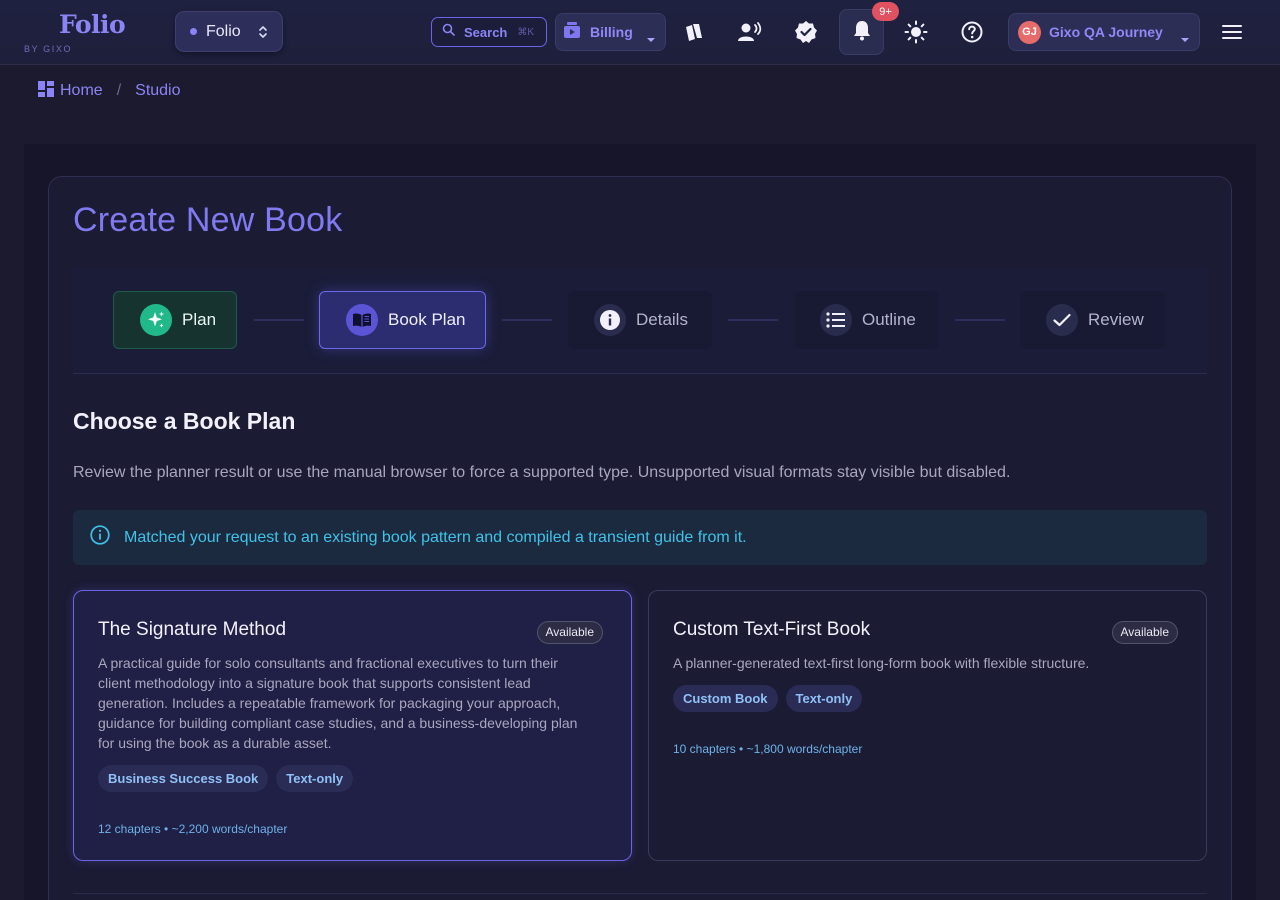  I want to click on wizard-stepper: Plan Book Plan Details Outline Review, so click(640, 321).